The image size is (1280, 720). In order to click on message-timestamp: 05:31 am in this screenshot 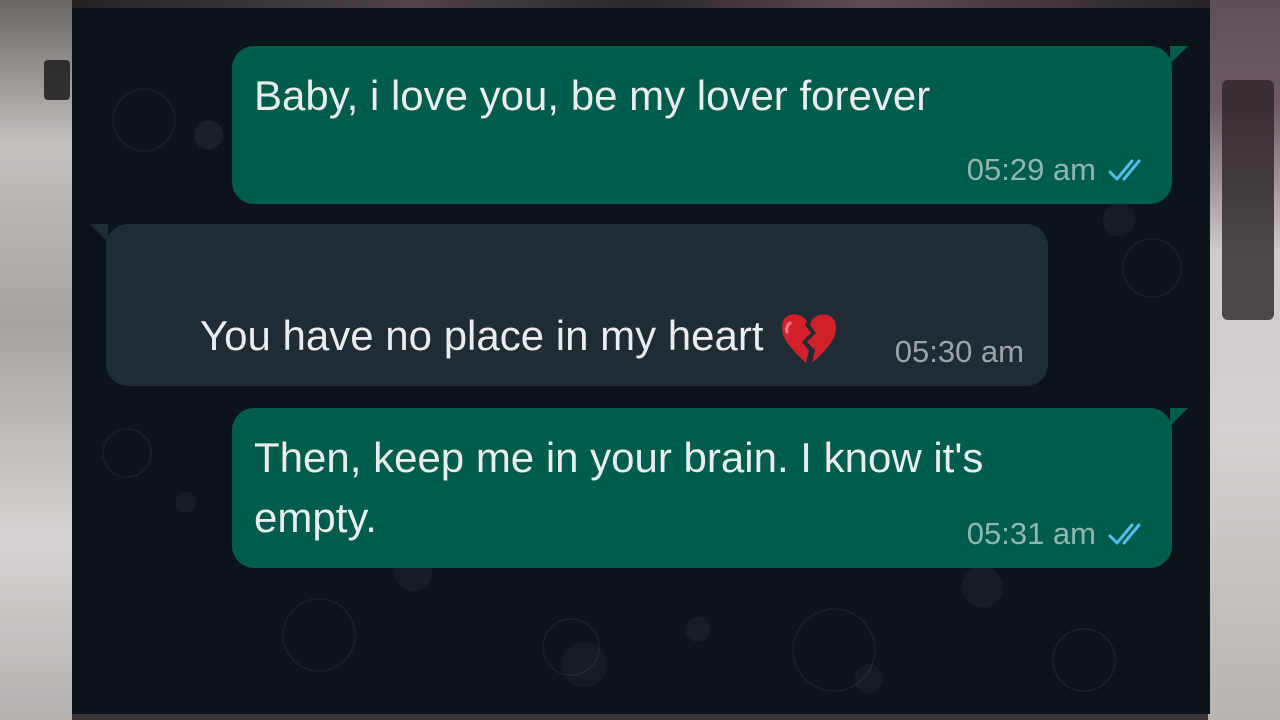, I will do `click(1031, 533)`.